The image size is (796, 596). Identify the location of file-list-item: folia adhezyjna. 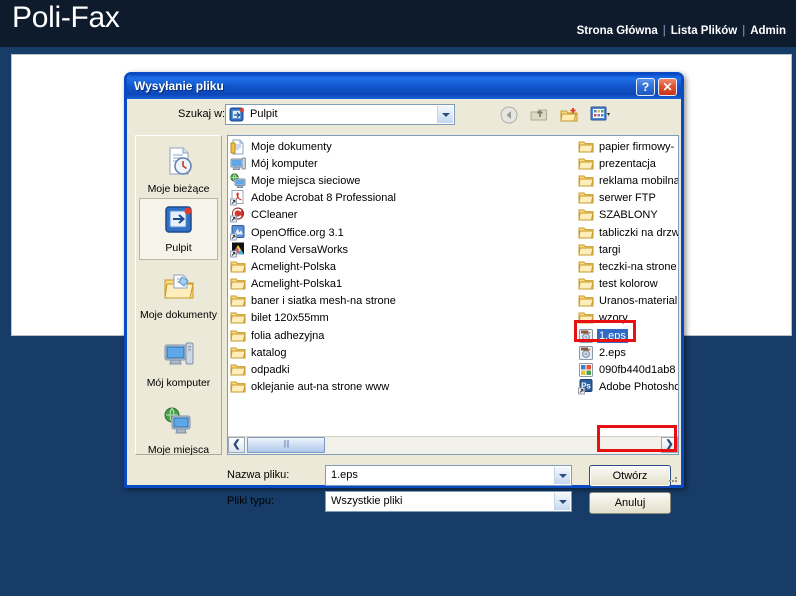
(337, 335).